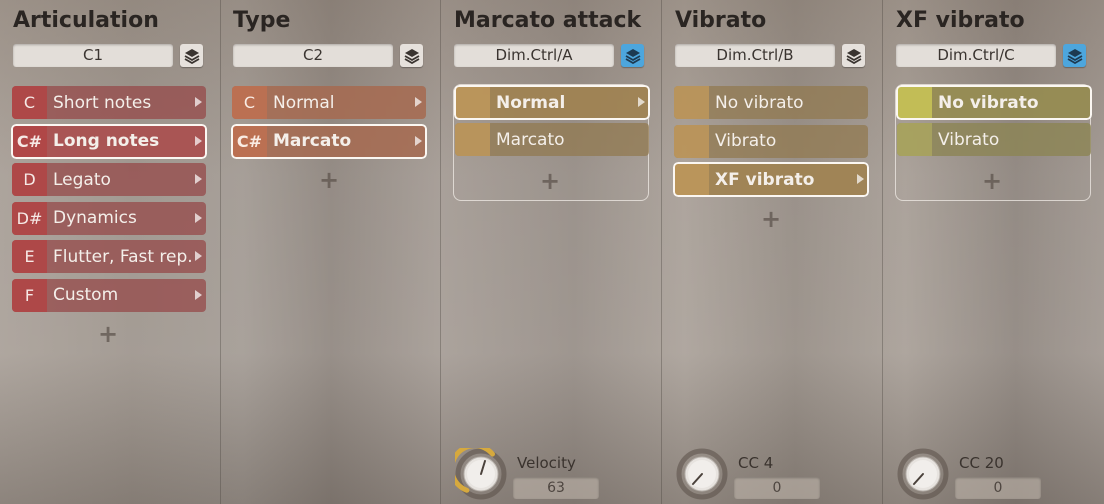 This screenshot has width=1104, height=504. I want to click on option-group: No vibrato Vibrato +, so click(993, 142).